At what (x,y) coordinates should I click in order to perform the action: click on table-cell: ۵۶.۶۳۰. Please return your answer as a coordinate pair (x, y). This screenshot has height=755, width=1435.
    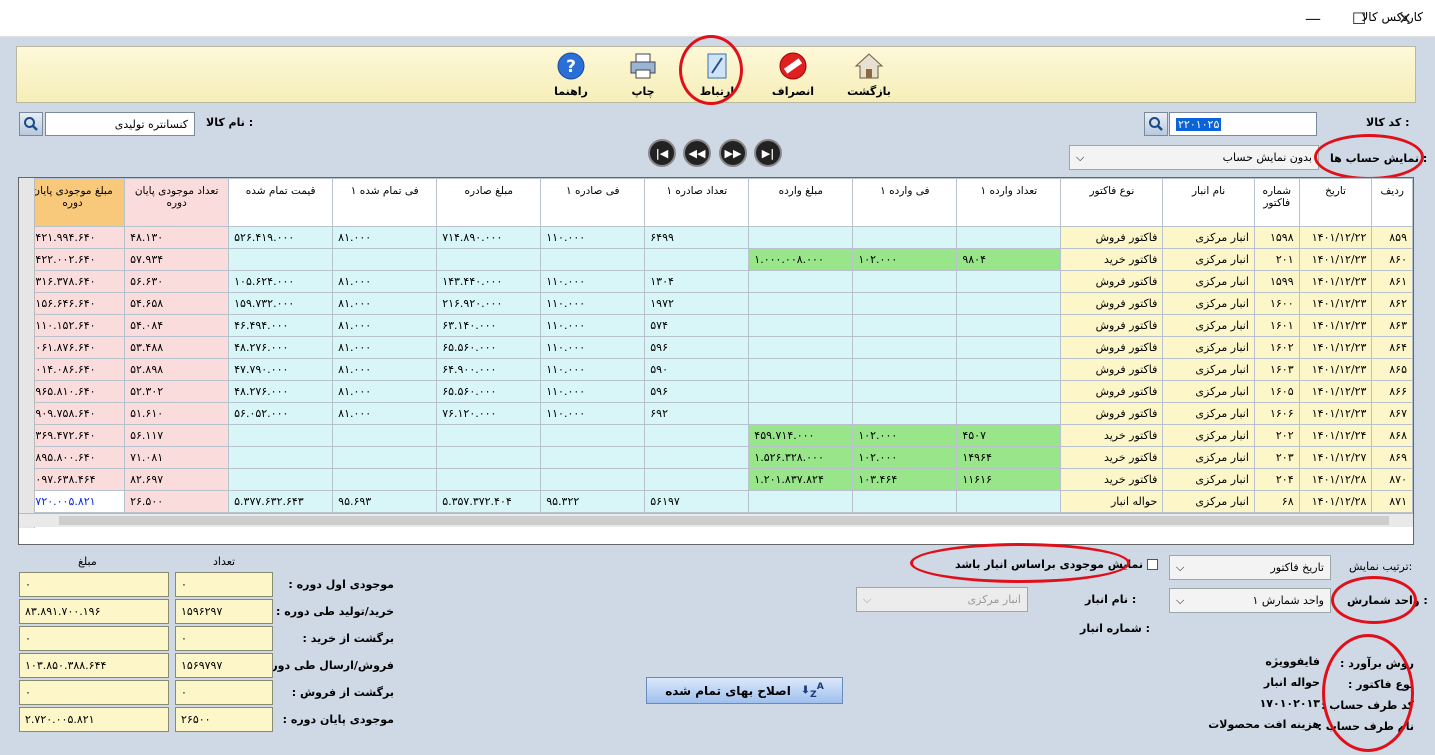
    Looking at the image, I should click on (177, 281).